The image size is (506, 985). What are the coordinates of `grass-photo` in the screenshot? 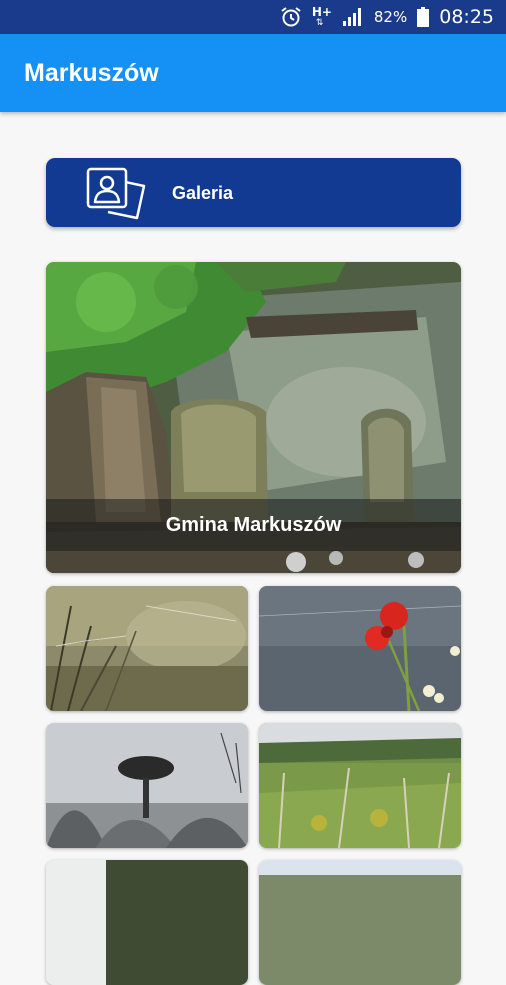 It's located at (147, 648).